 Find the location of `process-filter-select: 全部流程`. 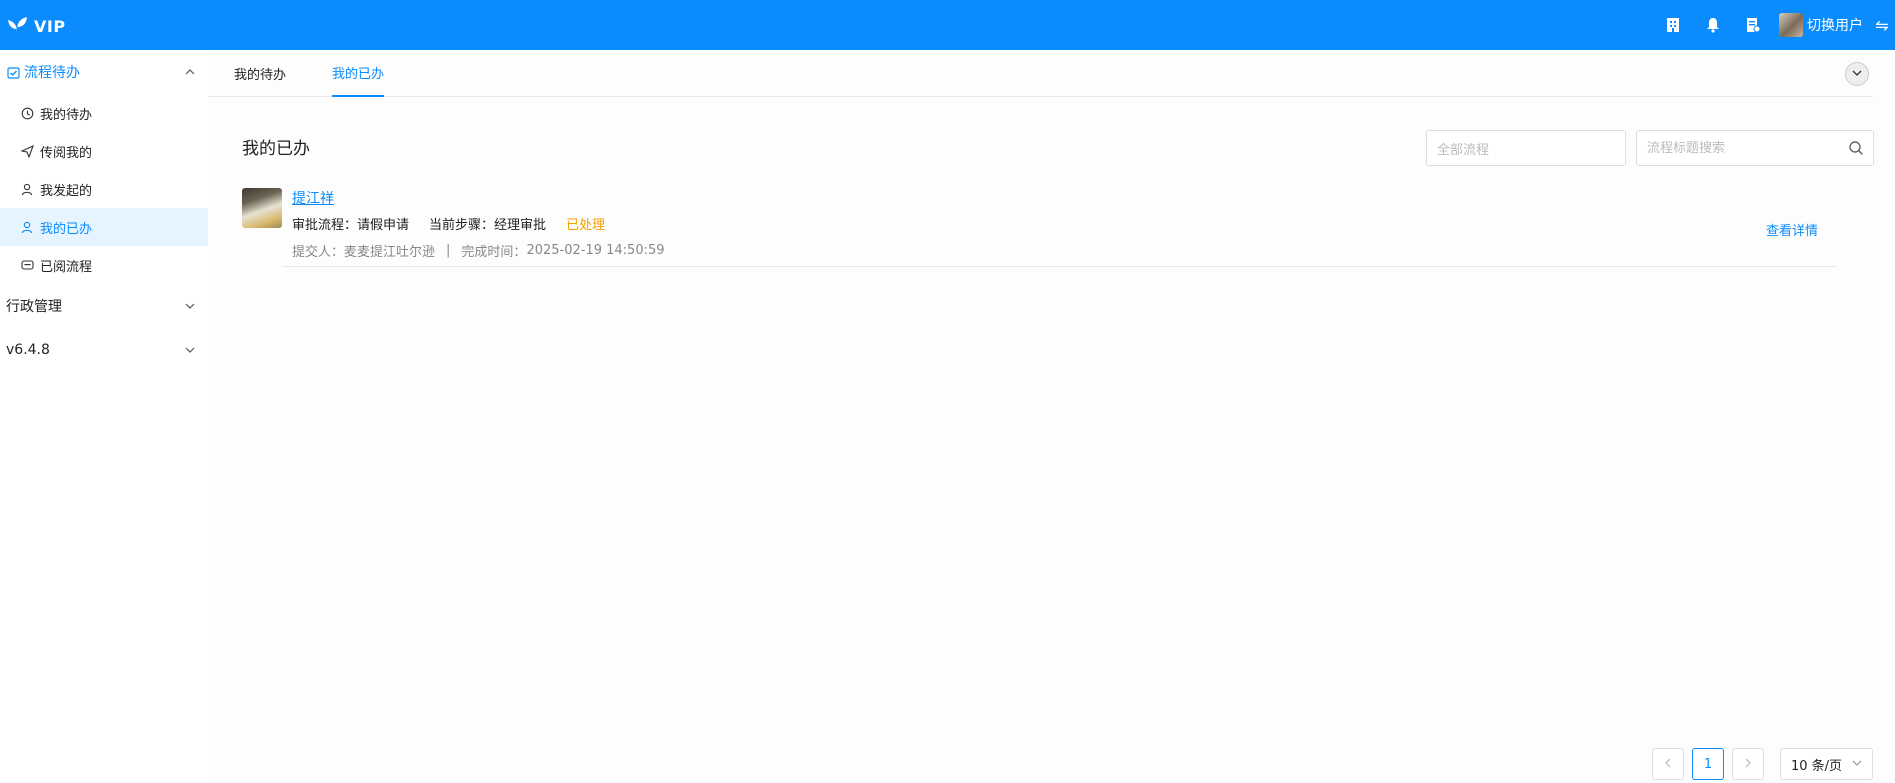

process-filter-select: 全部流程 is located at coordinates (1526, 148).